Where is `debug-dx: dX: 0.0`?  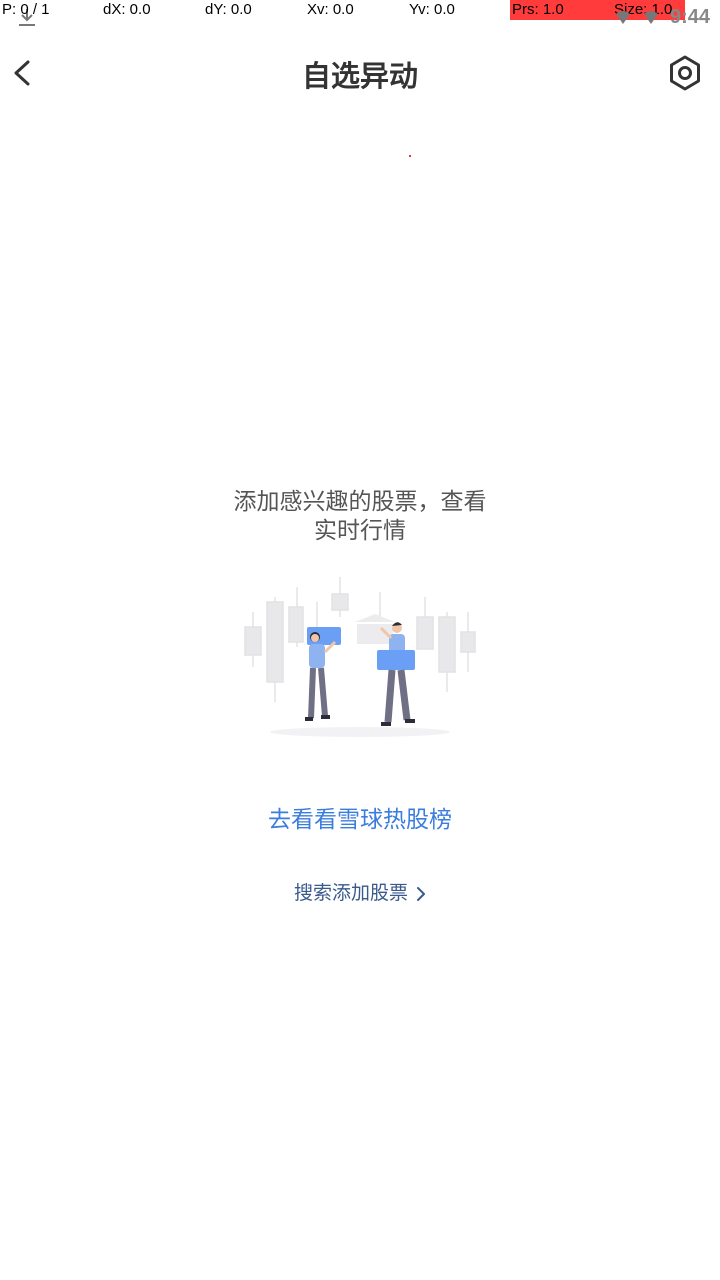 debug-dx: dX: 0.0 is located at coordinates (127, 9).